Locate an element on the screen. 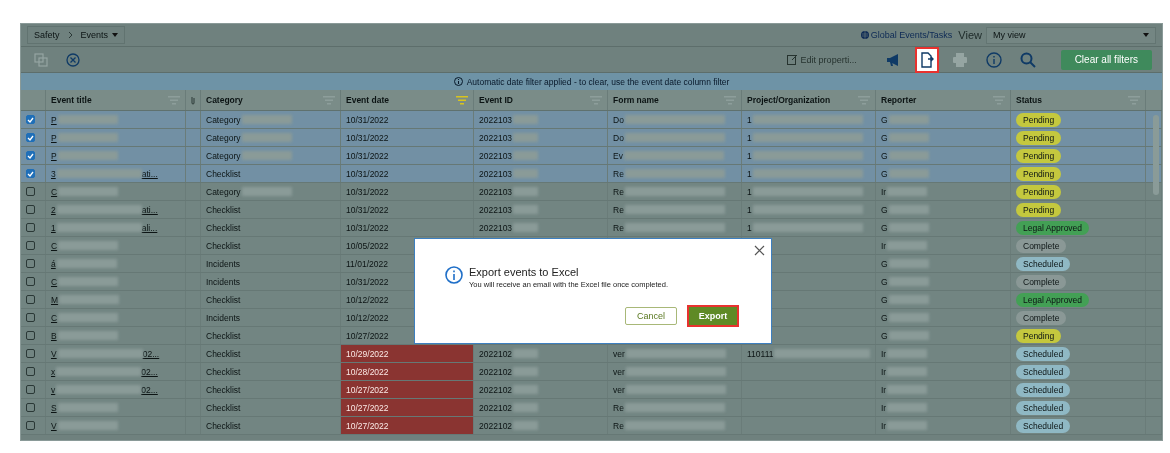 The image size is (1170, 453). status-label: Complete is located at coordinates (1041, 281).